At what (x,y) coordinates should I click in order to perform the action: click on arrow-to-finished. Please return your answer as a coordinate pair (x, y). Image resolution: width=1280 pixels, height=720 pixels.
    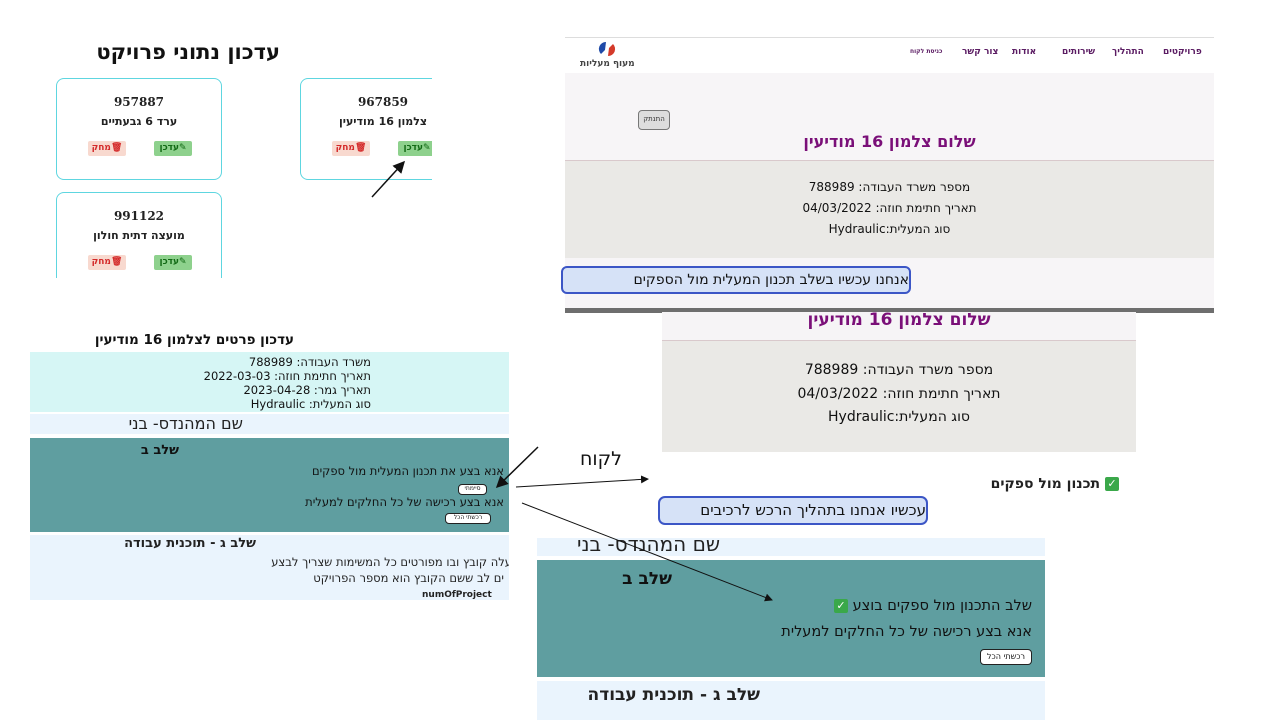
    Looking at the image, I should click on (517, 467).